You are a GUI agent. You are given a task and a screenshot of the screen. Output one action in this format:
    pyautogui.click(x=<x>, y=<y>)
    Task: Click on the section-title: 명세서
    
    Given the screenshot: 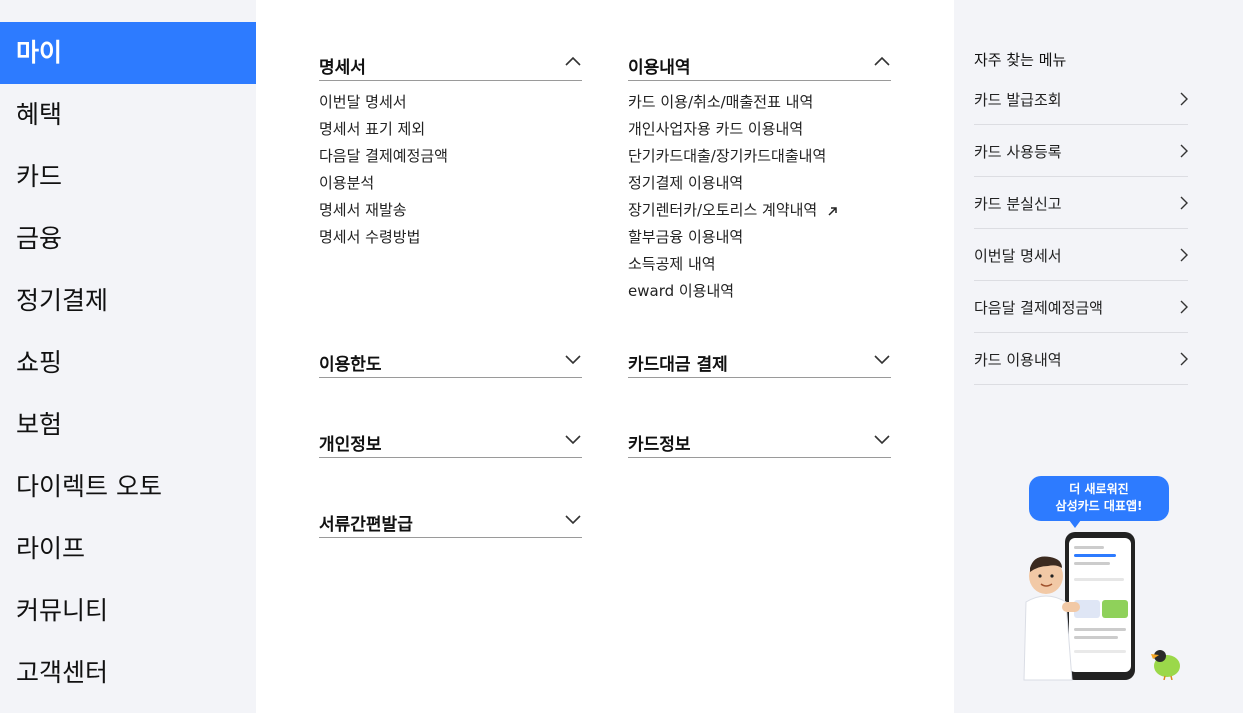 What is the action you would take?
    pyautogui.click(x=342, y=68)
    